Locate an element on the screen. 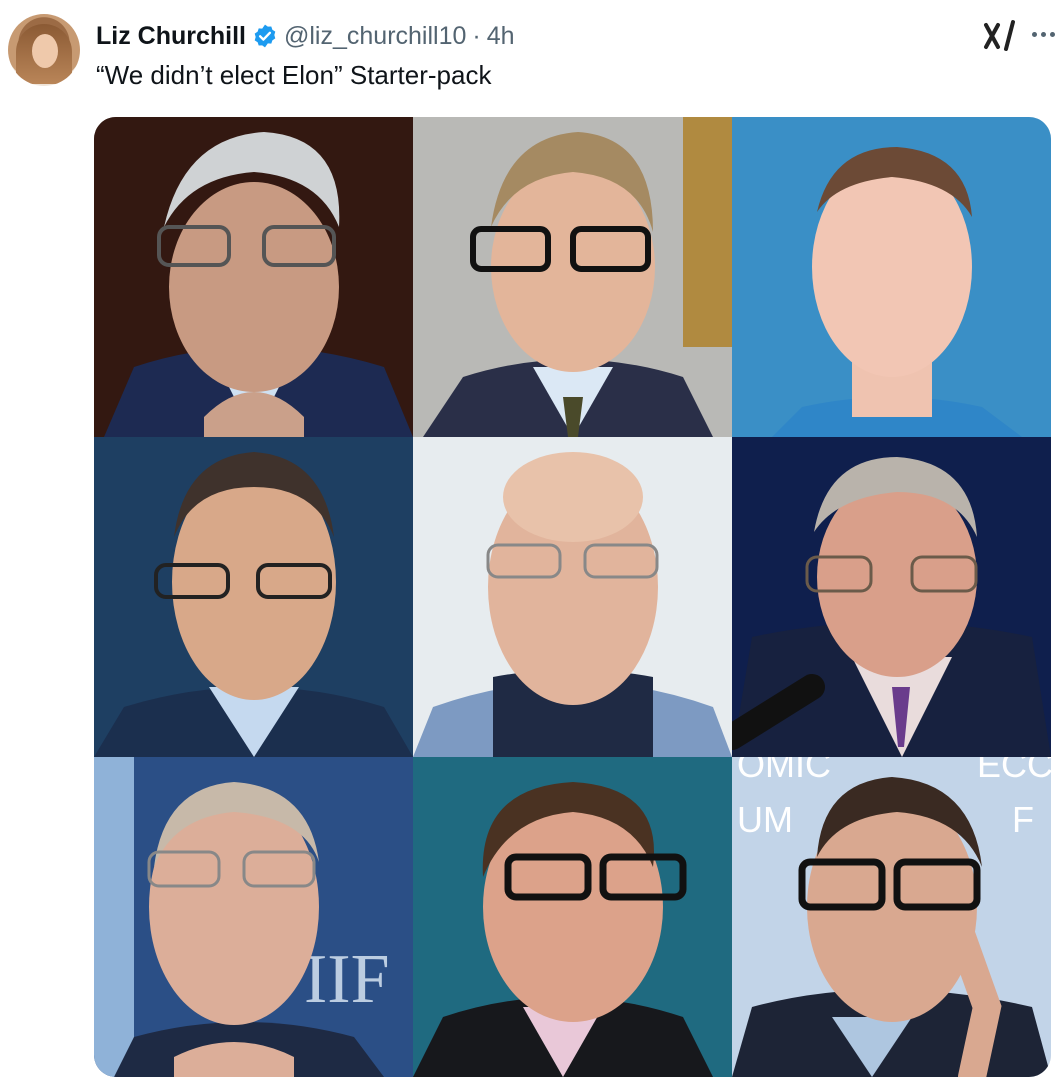  backdrop-text-ecc: ECC is located at coordinates (1014, 771).